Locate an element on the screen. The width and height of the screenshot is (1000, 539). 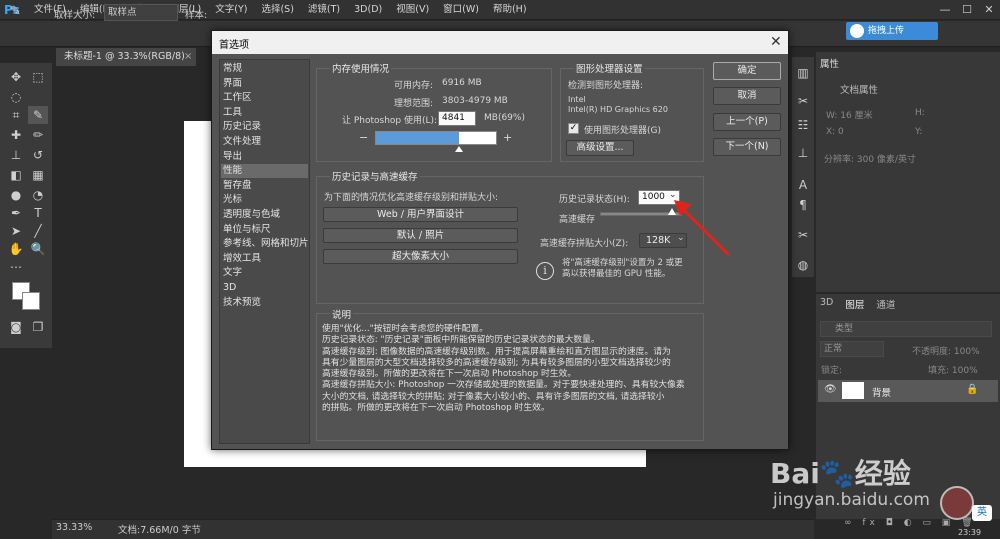
resolution-label: 分辨率: 300 像素/英寸 is located at coordinates (870, 160).